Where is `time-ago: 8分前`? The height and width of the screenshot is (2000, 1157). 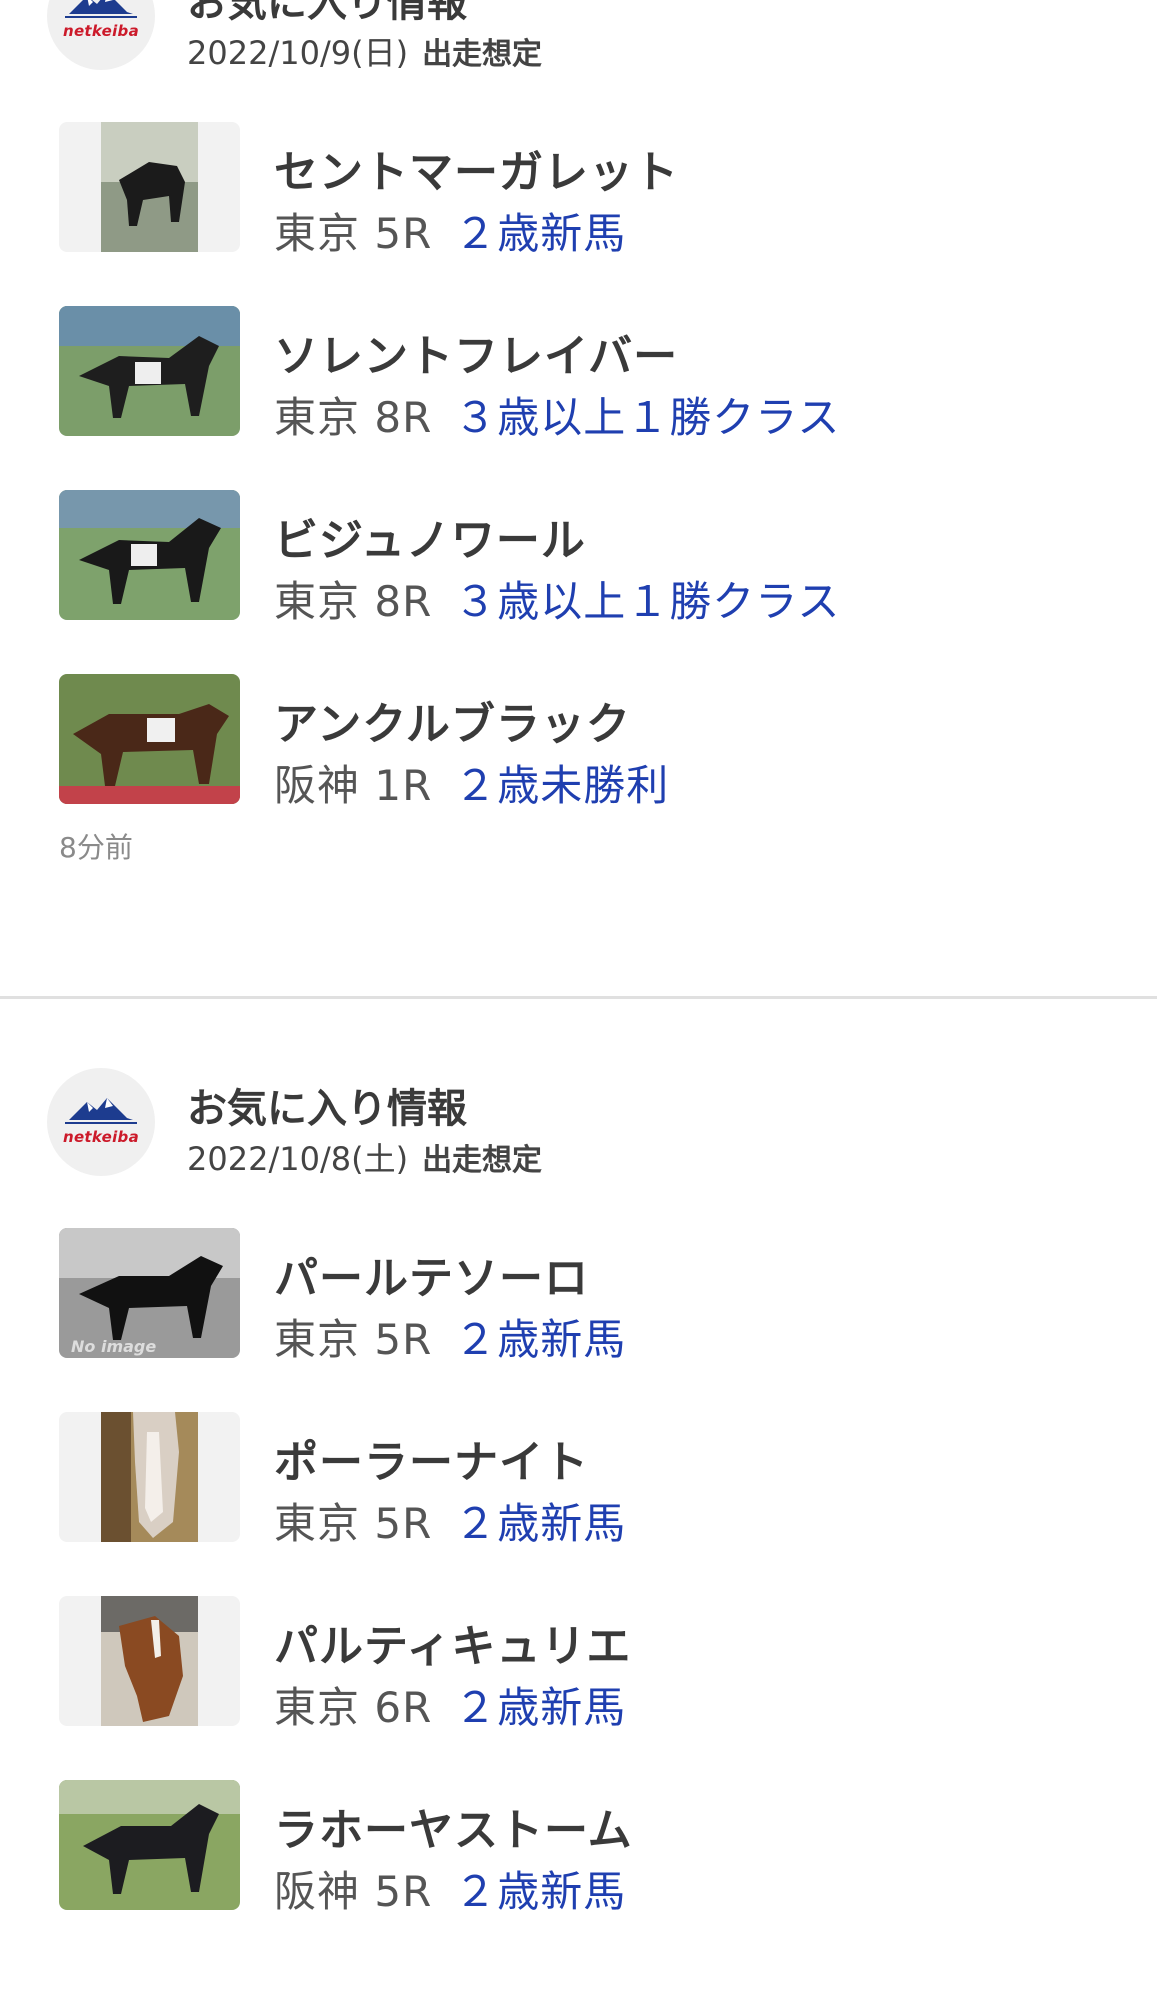 time-ago: 8分前 is located at coordinates (96, 847).